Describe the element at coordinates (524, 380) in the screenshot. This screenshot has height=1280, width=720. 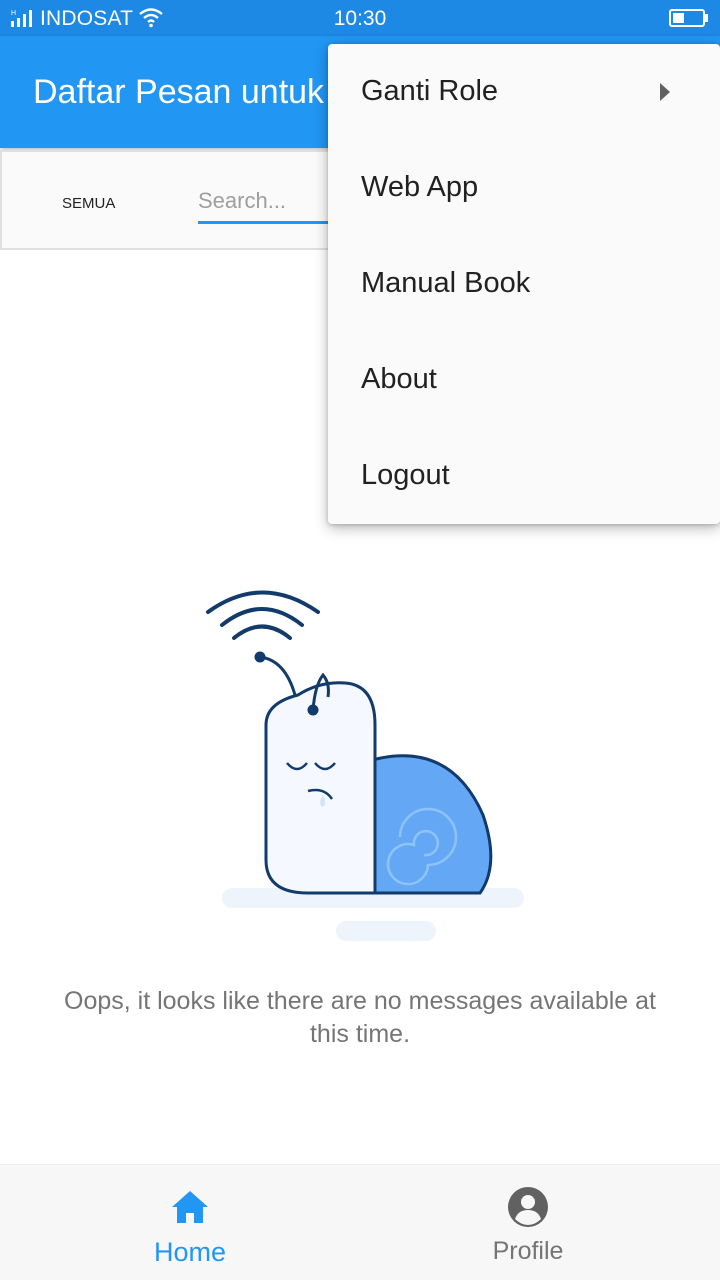
I see `menu-item-about: About` at that location.